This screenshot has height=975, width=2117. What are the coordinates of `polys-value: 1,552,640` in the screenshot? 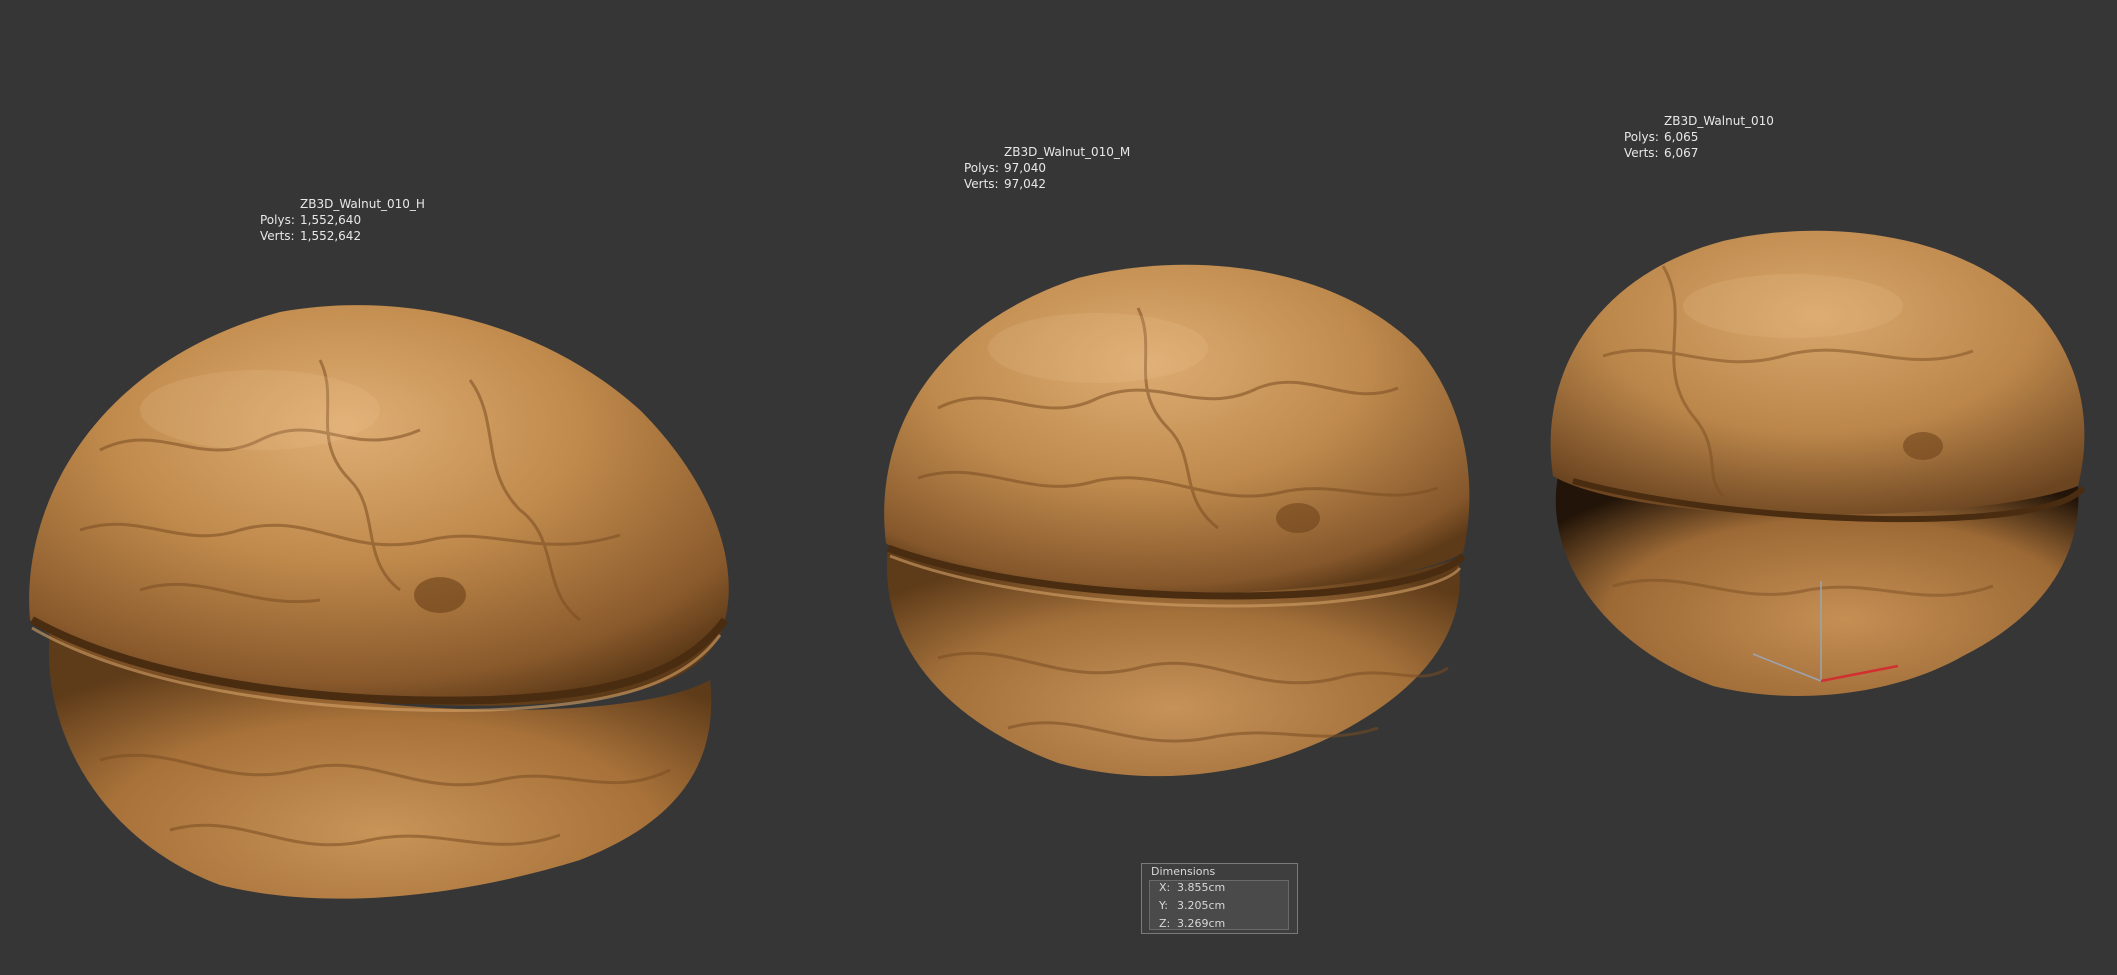 It's located at (331, 220).